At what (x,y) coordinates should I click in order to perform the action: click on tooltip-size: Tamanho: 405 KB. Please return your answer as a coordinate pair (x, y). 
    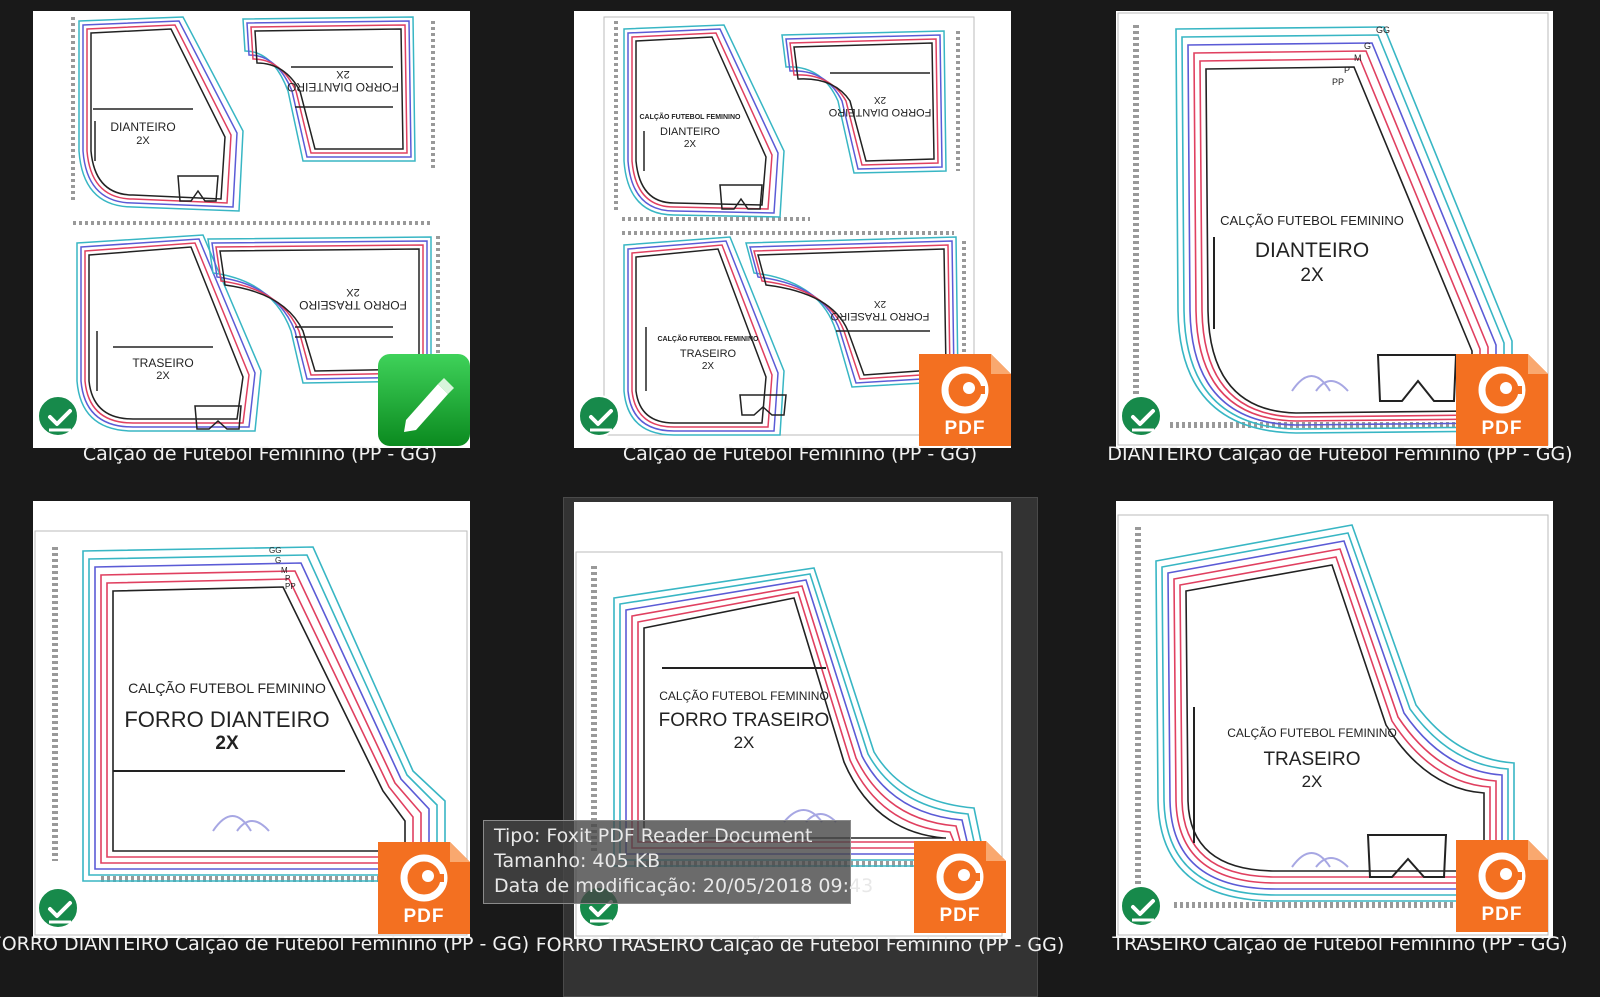
    Looking at the image, I should click on (577, 861).